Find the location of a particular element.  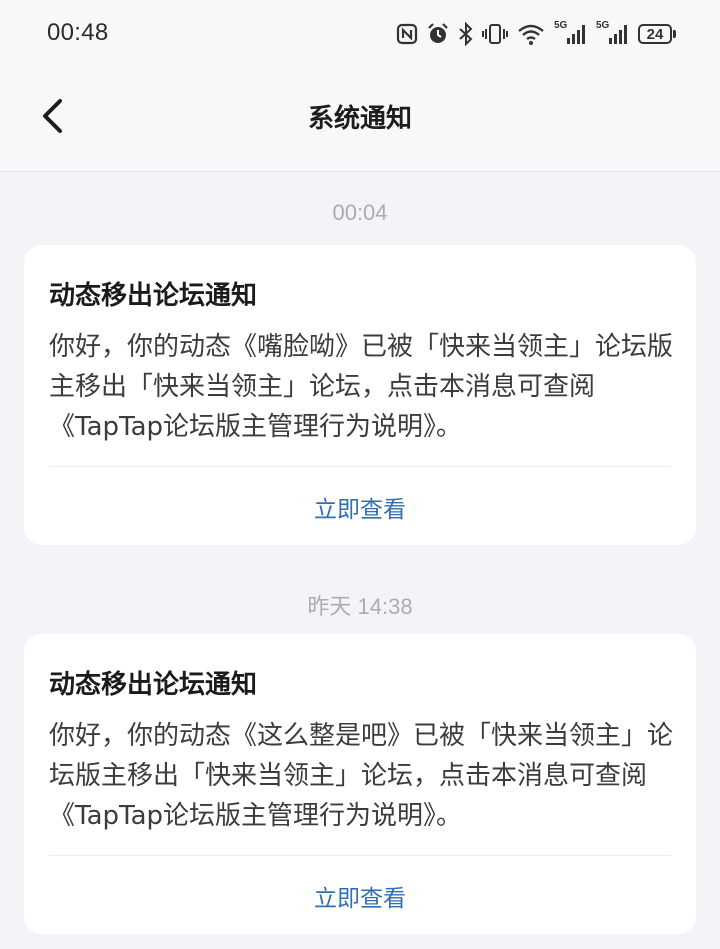

battery-level: 24 is located at coordinates (655, 34).